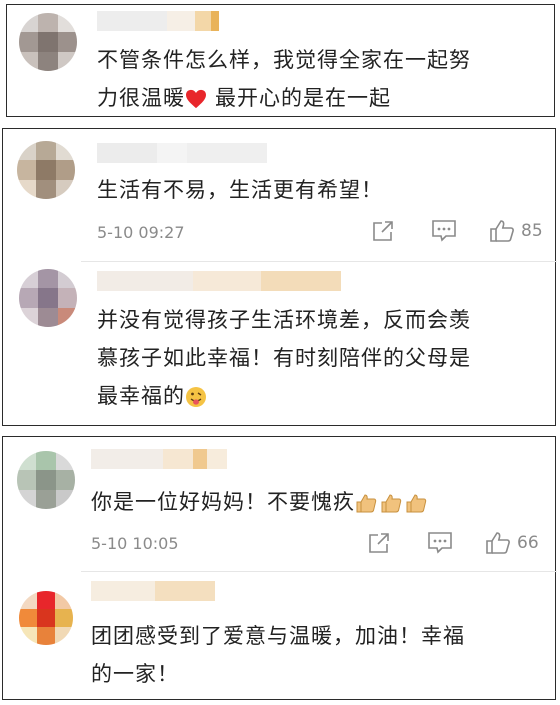 This screenshot has height=705, width=560. Describe the element at coordinates (516, 231) in the screenshot. I see `like-button: 85` at that location.